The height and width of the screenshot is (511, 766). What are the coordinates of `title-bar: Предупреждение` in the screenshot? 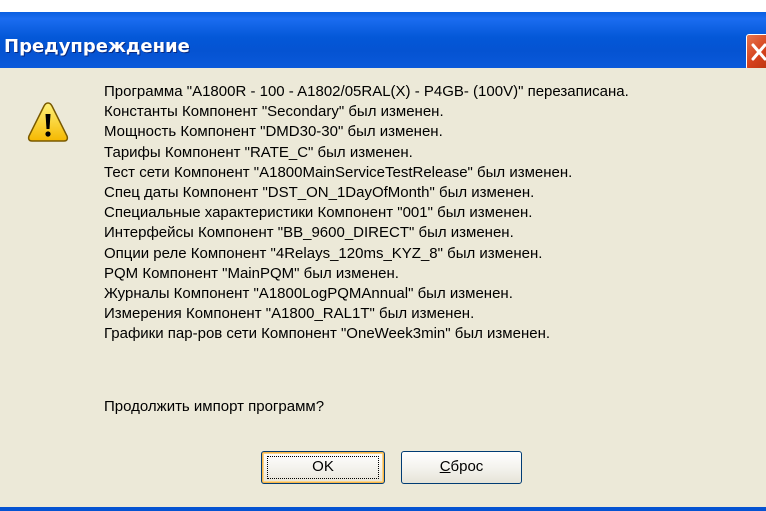 It's located at (383, 41).